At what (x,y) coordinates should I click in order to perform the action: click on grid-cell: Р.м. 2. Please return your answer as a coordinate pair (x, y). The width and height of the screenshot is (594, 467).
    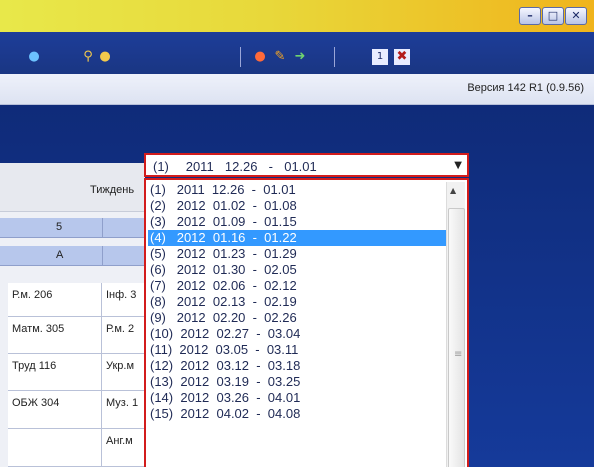
    Looking at the image, I should click on (123, 335).